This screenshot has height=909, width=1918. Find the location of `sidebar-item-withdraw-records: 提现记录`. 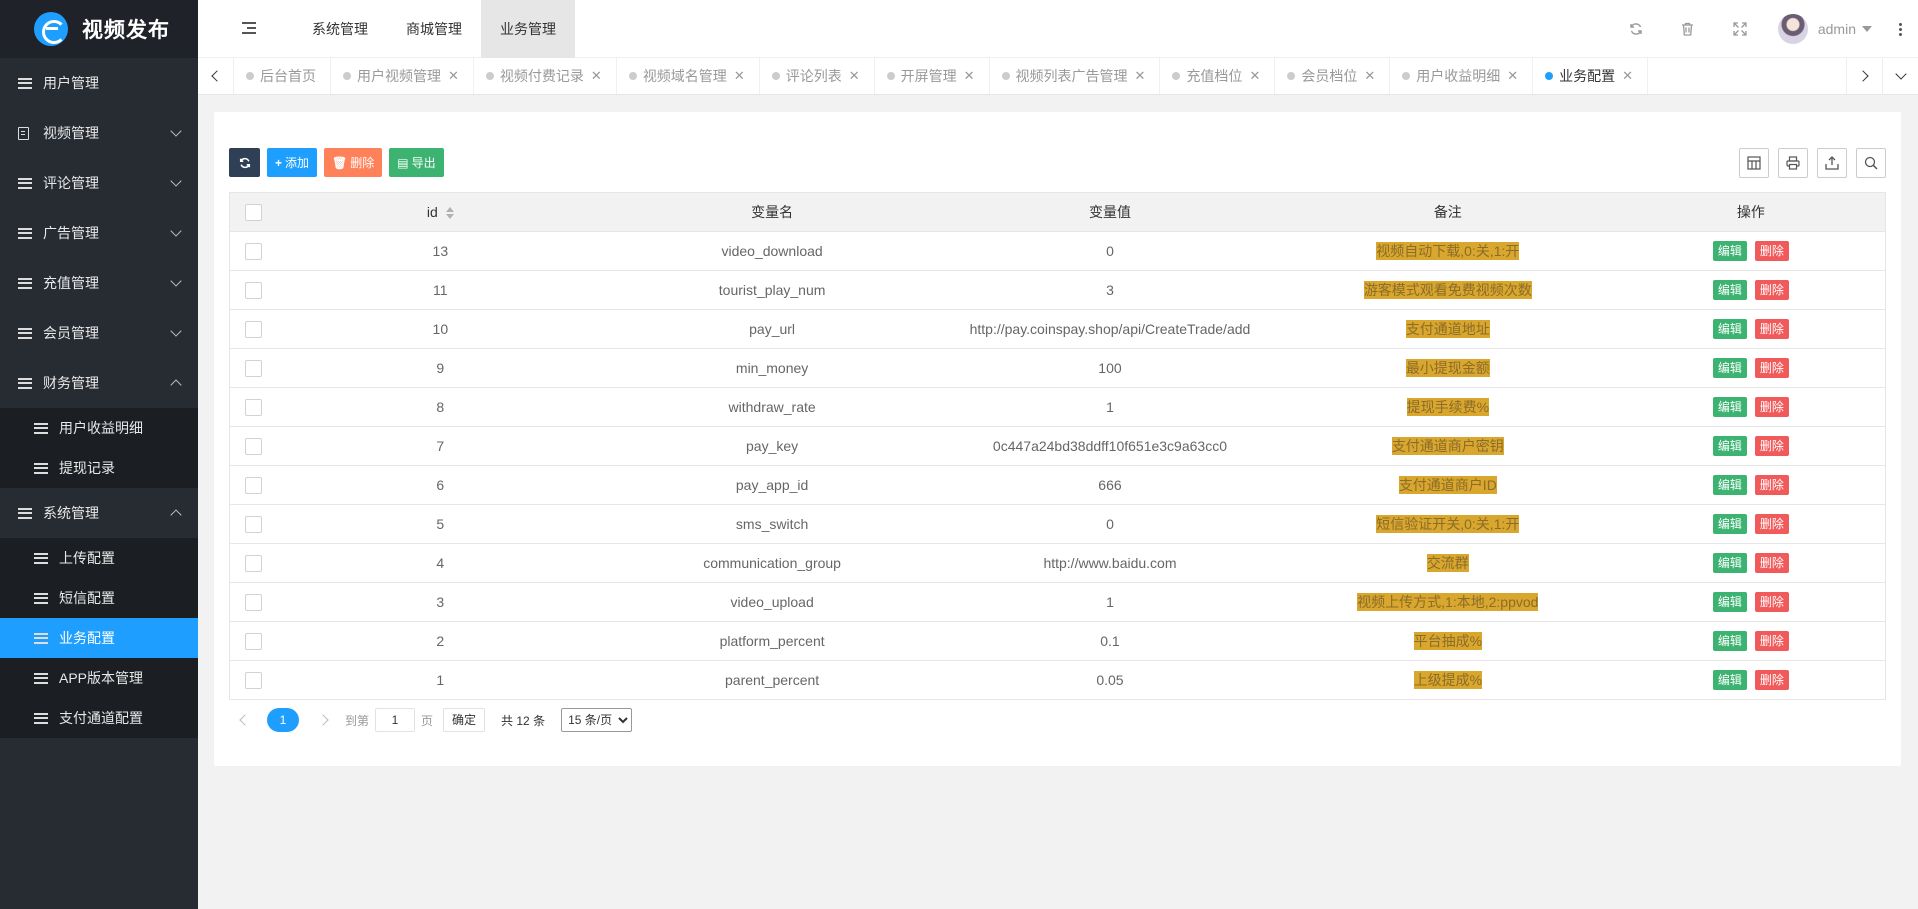

sidebar-item-withdraw-records: 提现记录 is located at coordinates (99, 468).